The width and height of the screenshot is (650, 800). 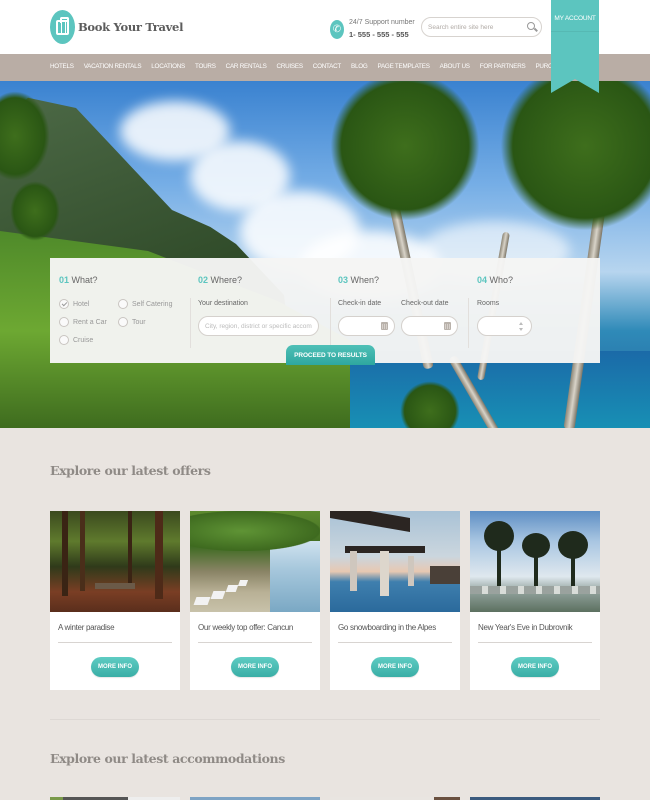 What do you see at coordinates (575, 46) in the screenshot?
I see `my-account-button: MY ACCOUNT` at bounding box center [575, 46].